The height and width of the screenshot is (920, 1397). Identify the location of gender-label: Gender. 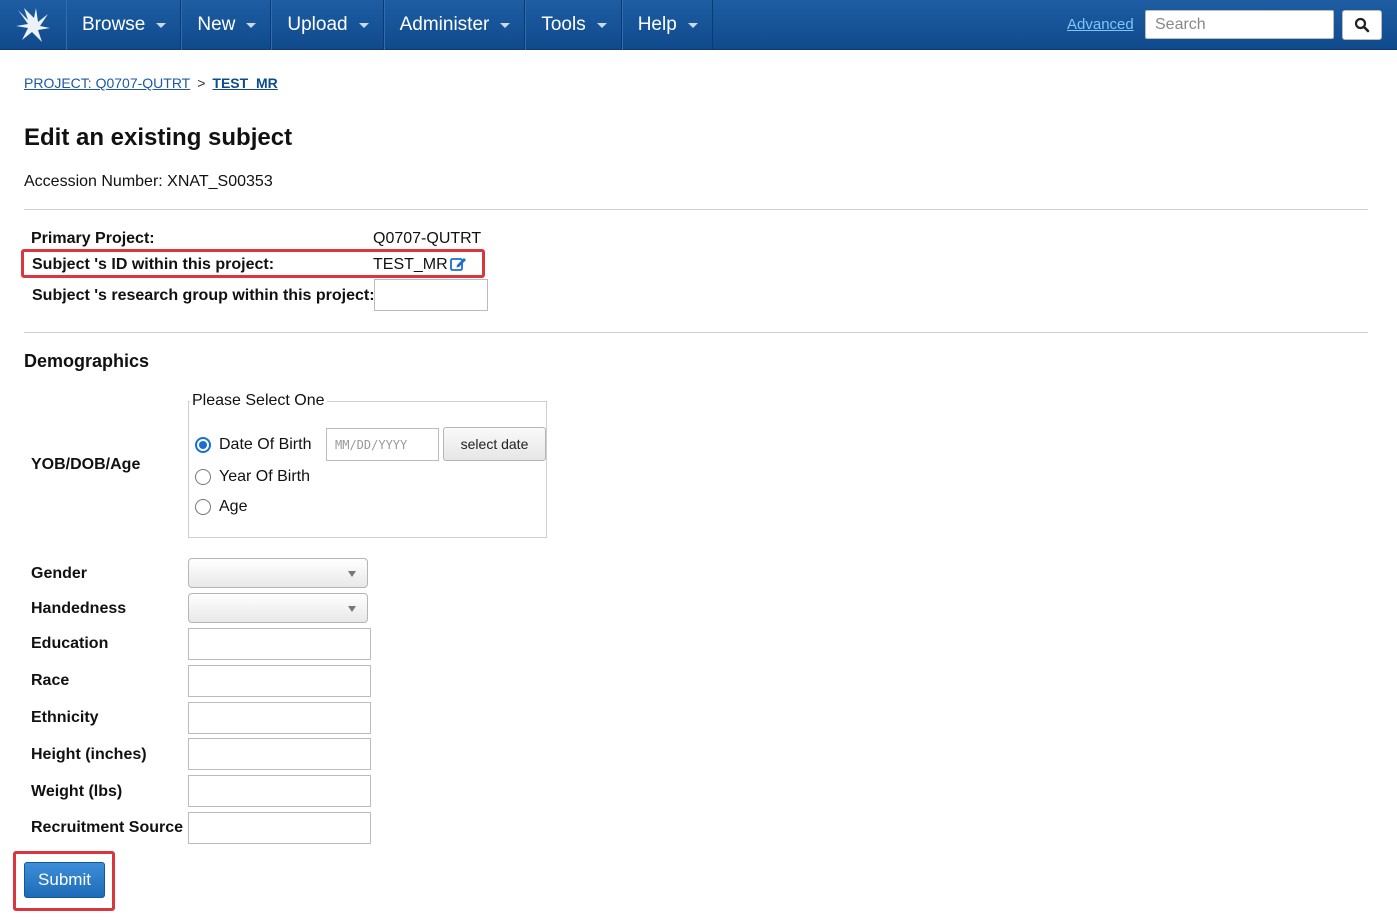
(59, 573).